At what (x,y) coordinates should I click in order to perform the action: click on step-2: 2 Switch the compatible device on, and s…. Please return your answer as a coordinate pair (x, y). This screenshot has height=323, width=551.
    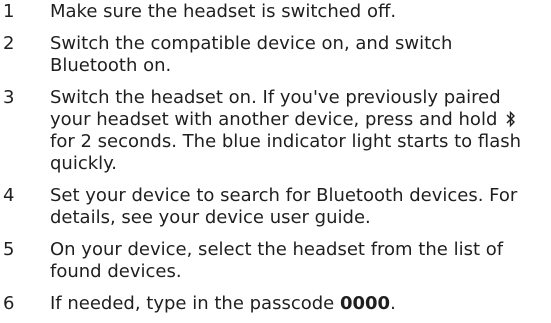
    Looking at the image, I should click on (275, 55).